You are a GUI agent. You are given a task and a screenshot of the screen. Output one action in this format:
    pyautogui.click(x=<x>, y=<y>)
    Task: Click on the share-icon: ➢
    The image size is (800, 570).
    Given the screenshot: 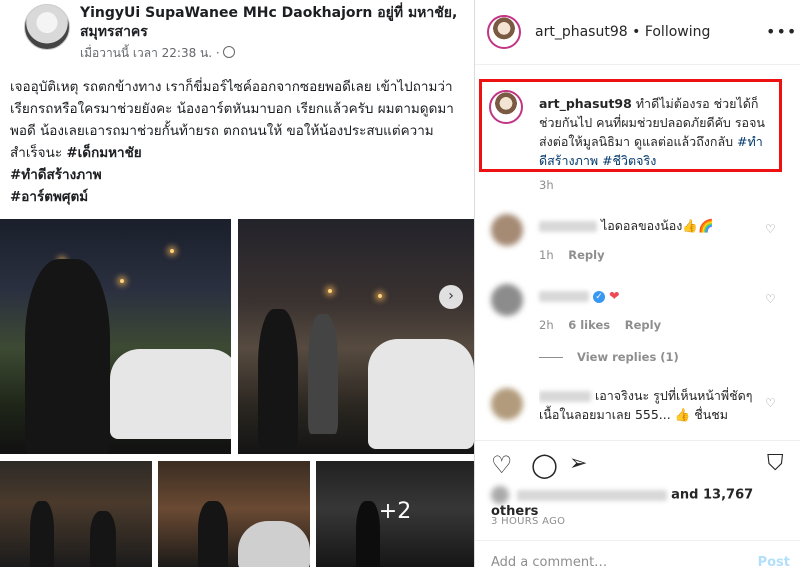 What is the action you would take?
    pyautogui.click(x=578, y=463)
    